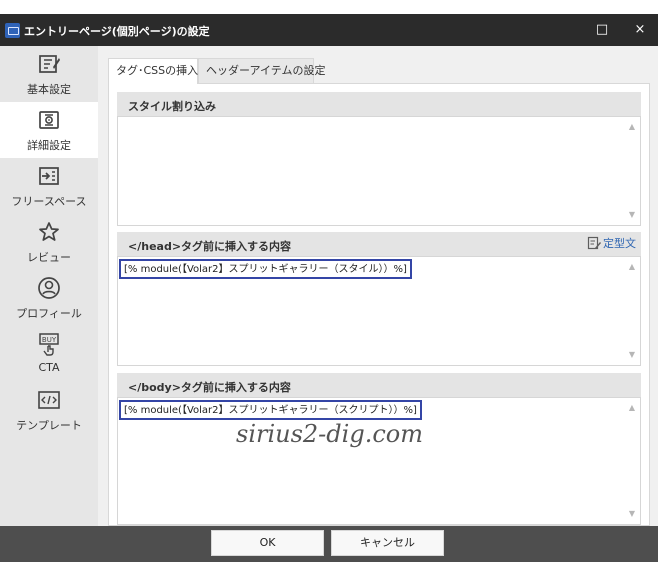  I want to click on sidebar-label-detail-settings: 詳細設定, so click(49, 145).